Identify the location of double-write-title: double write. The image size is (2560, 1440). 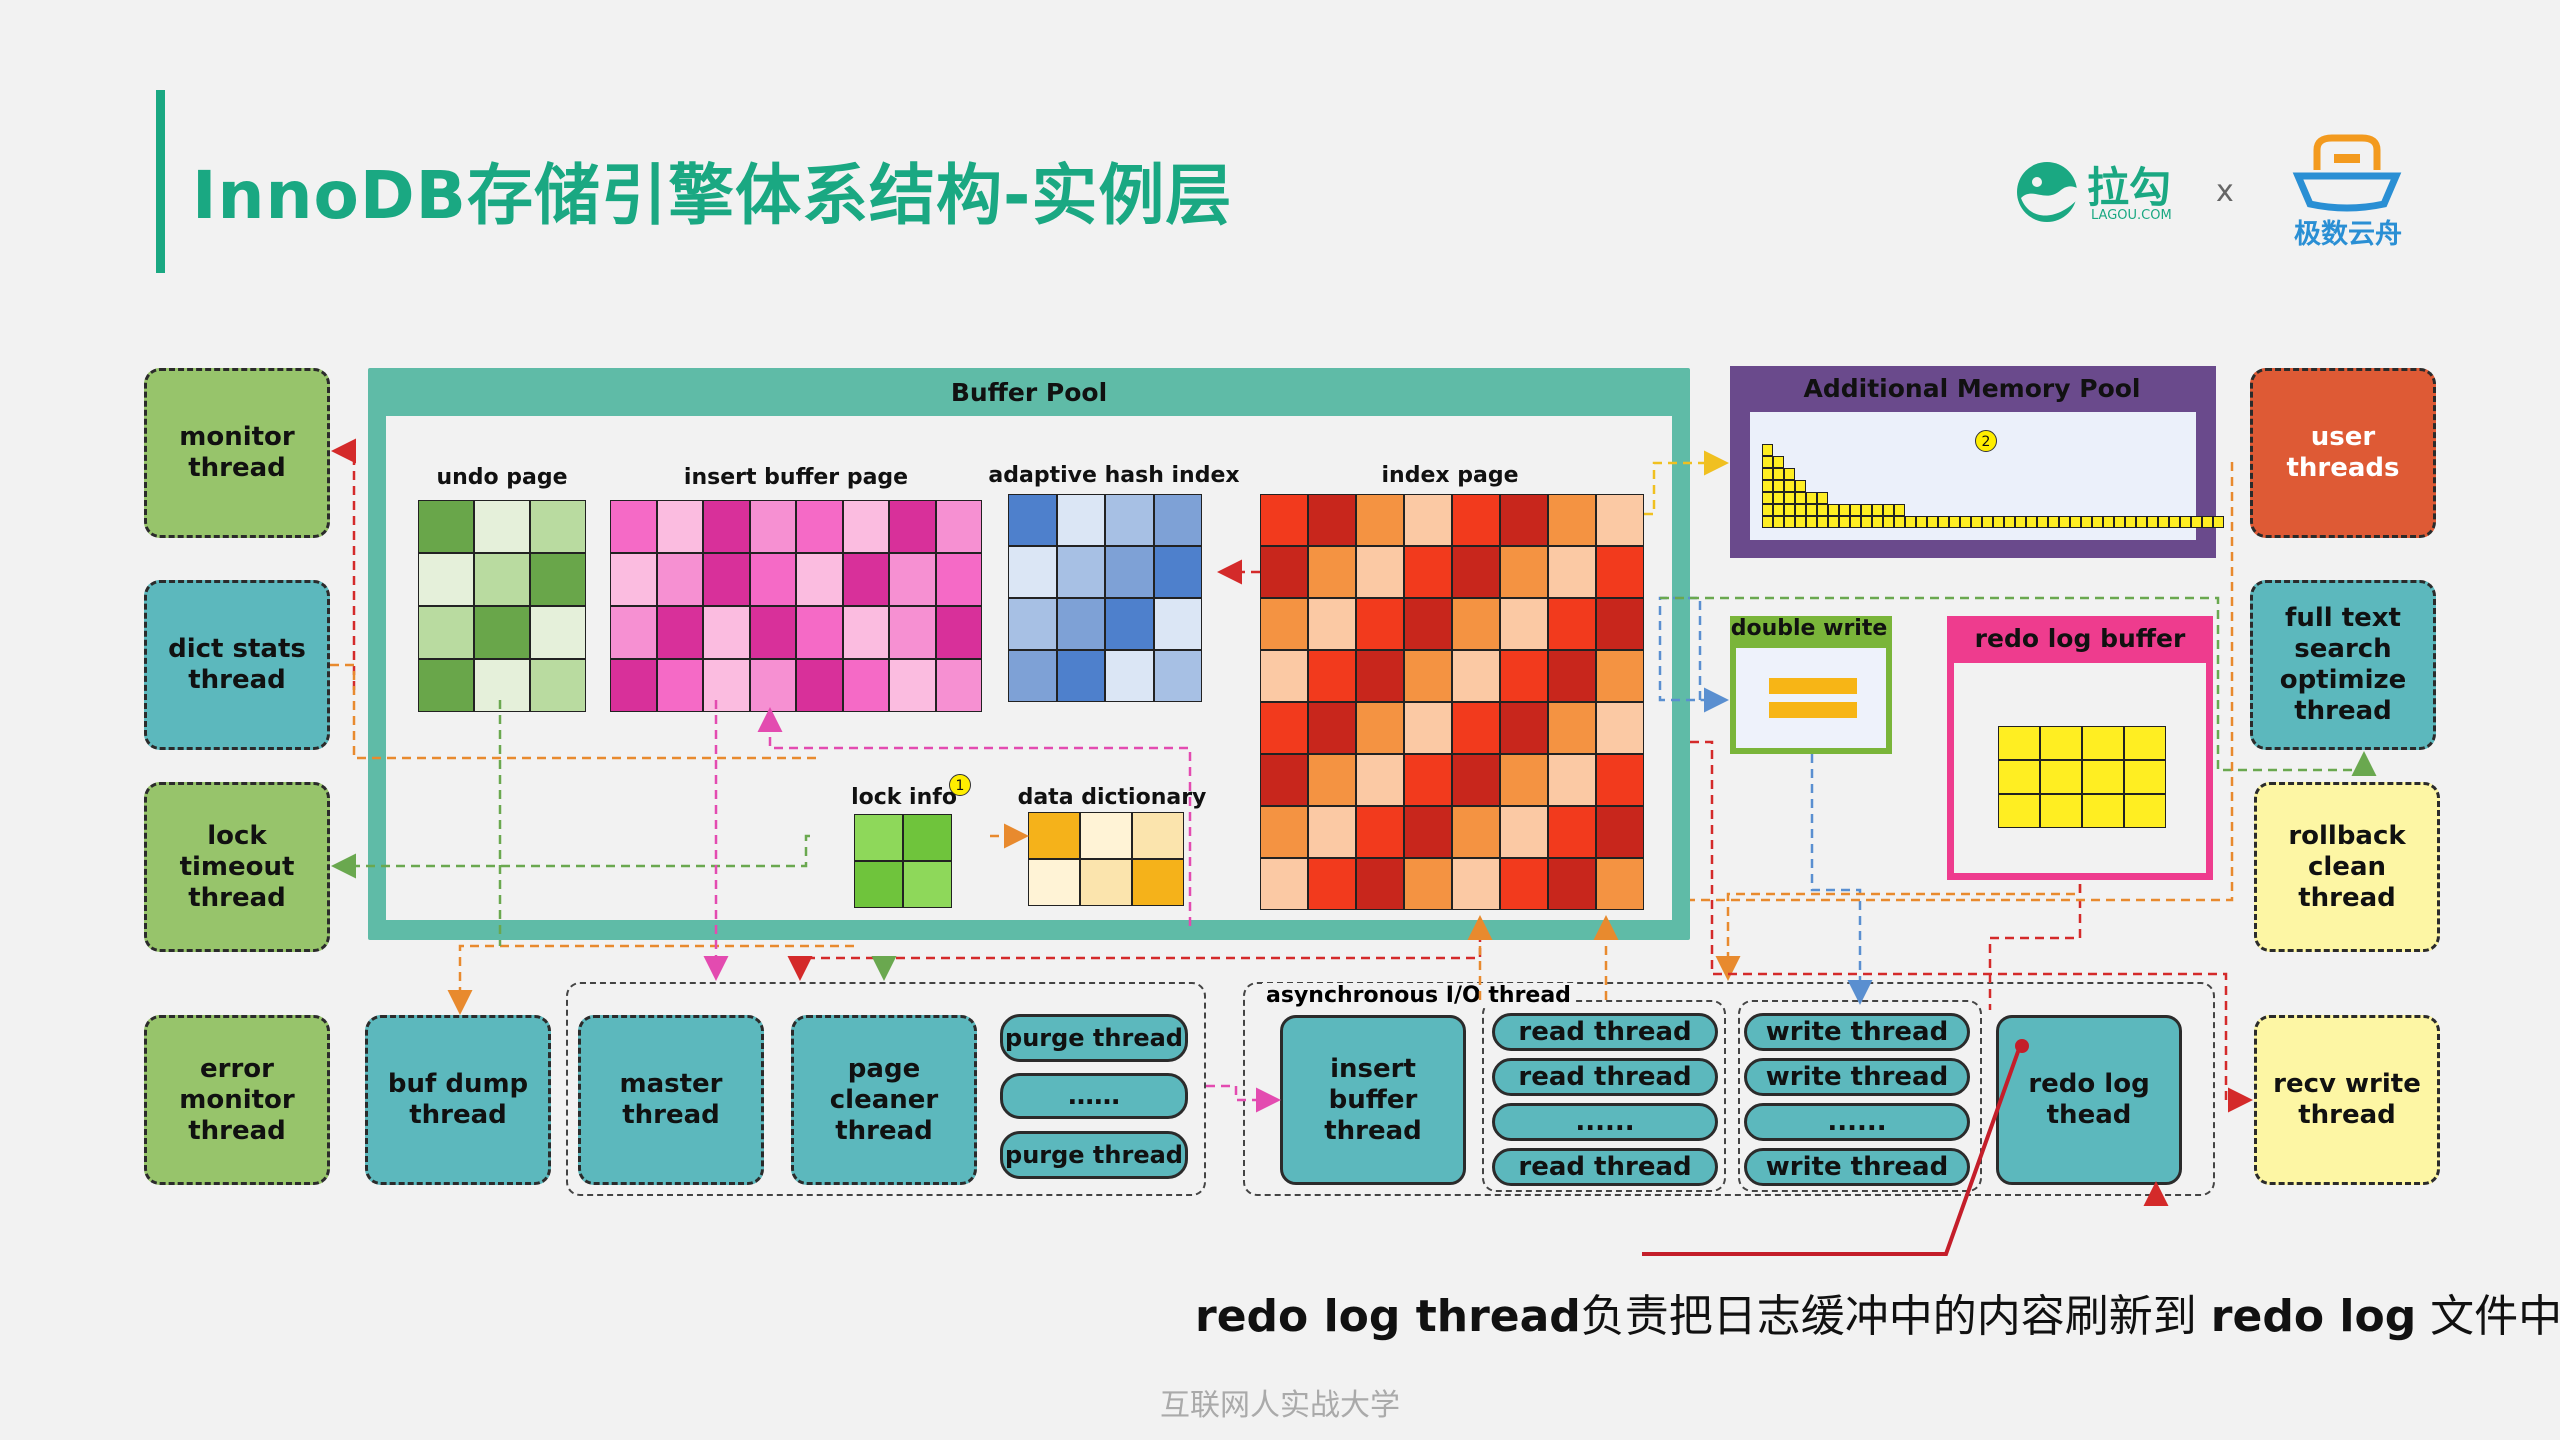
(1809, 628).